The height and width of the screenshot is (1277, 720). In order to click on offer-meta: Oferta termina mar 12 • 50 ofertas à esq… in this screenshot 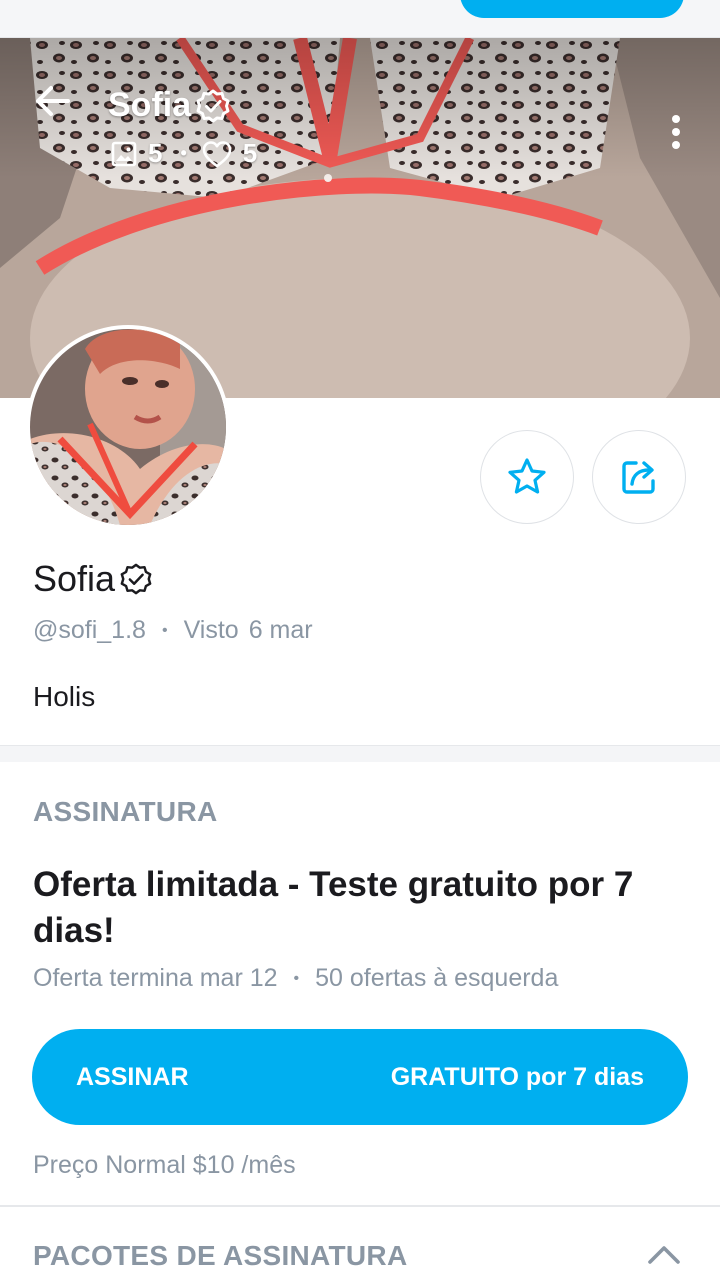, I will do `click(295, 978)`.